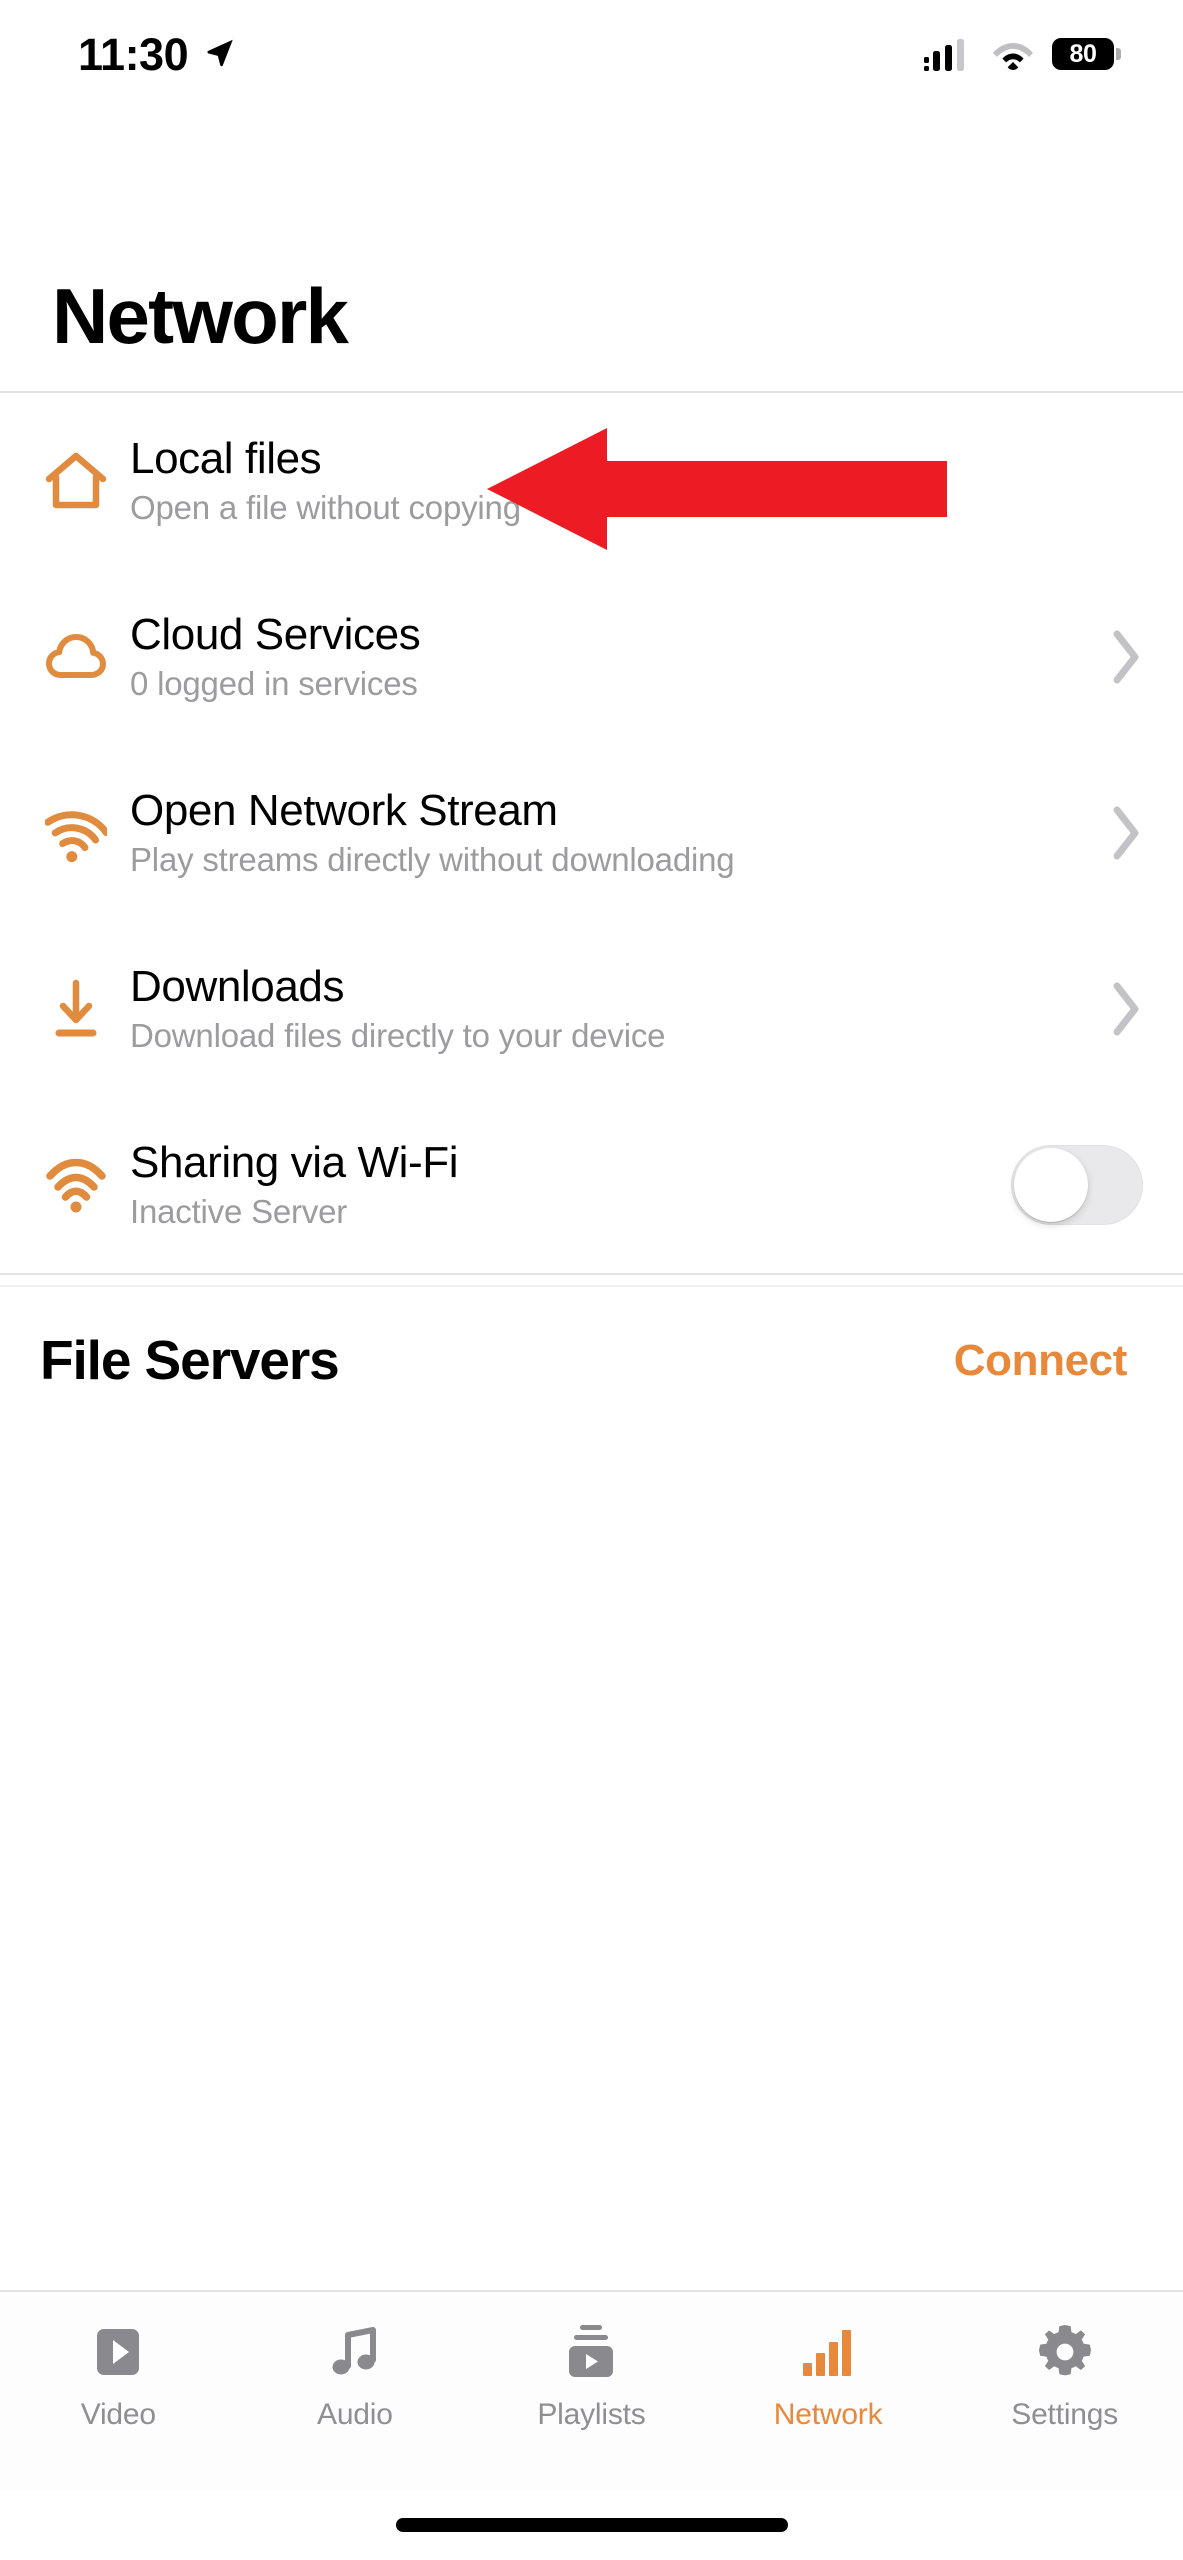 The image size is (1183, 2560). I want to click on list-item-subtitle: Open a file without copying, so click(325, 508).